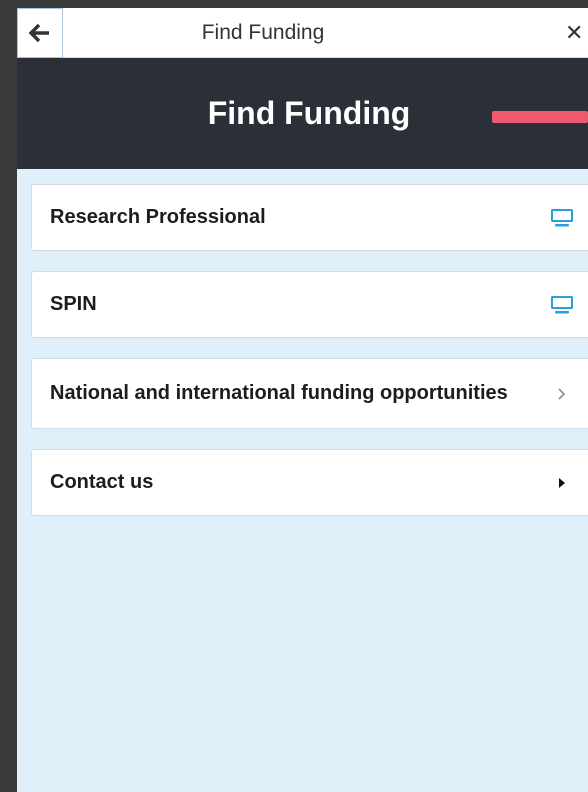 This screenshot has width=588, height=792. I want to click on back-button, so click(40, 33).